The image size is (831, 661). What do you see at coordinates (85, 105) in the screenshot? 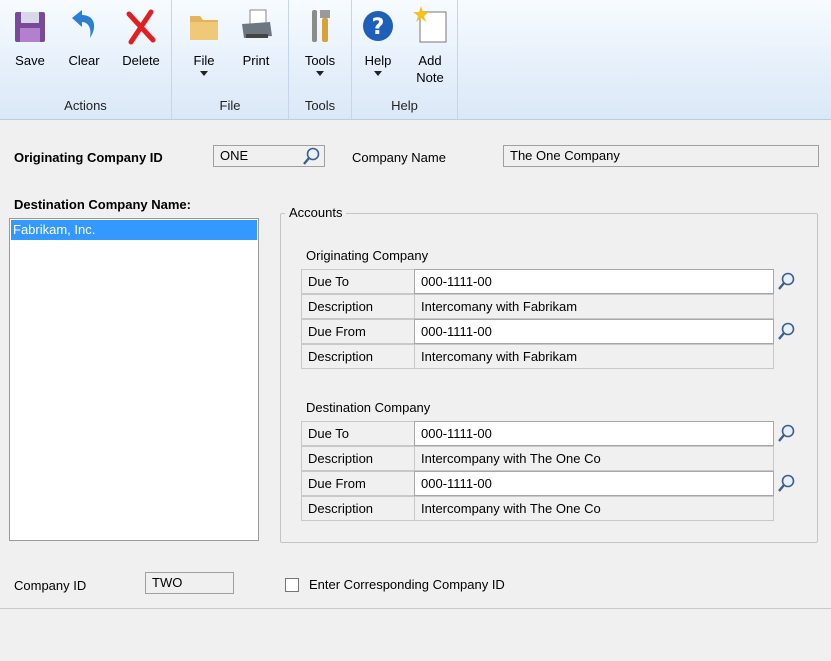
I see `actions-group-label: Actions` at bounding box center [85, 105].